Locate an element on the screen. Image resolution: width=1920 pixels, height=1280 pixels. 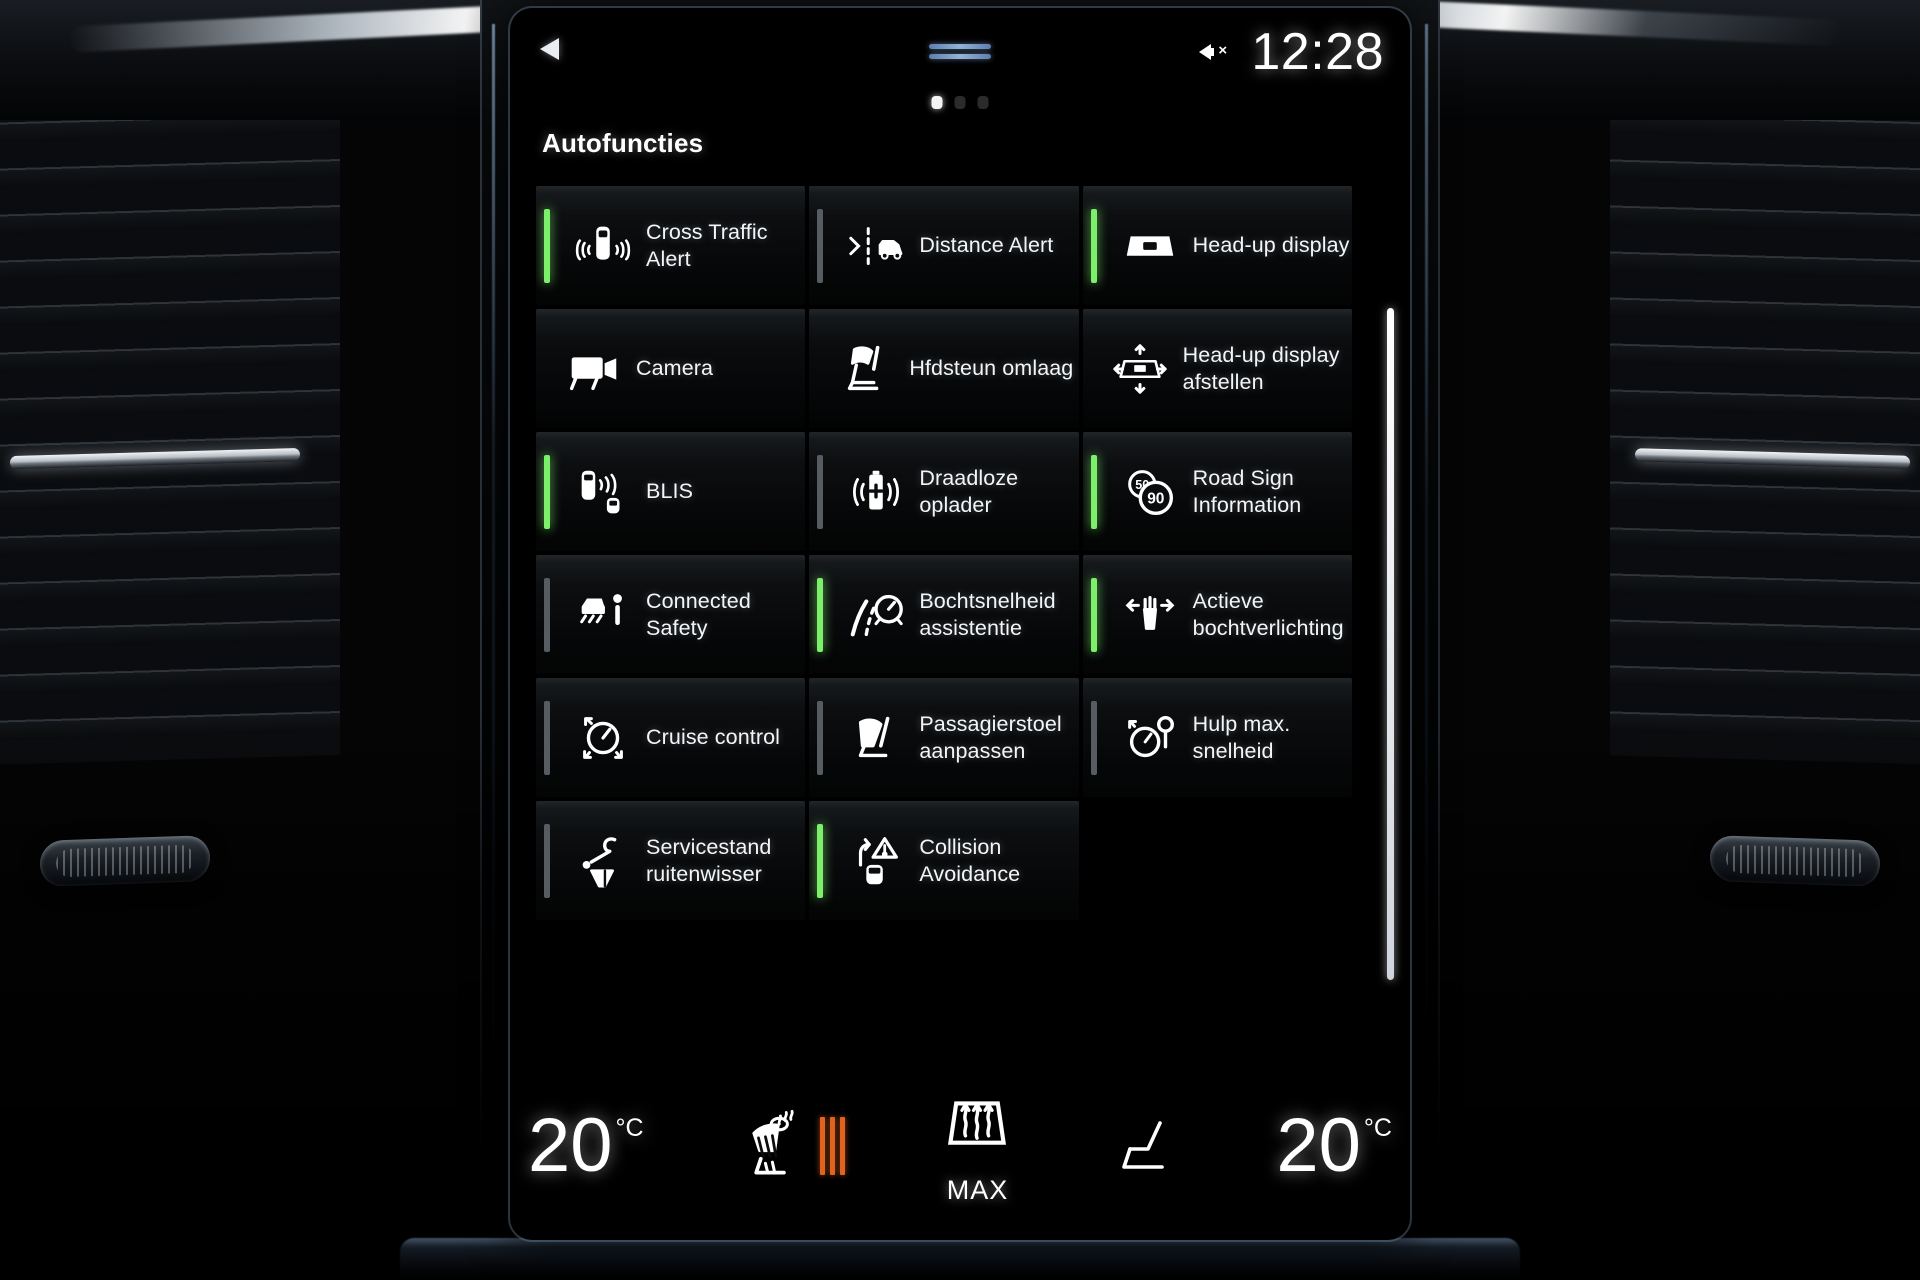
tile-label: Camera is located at coordinates (675, 368).